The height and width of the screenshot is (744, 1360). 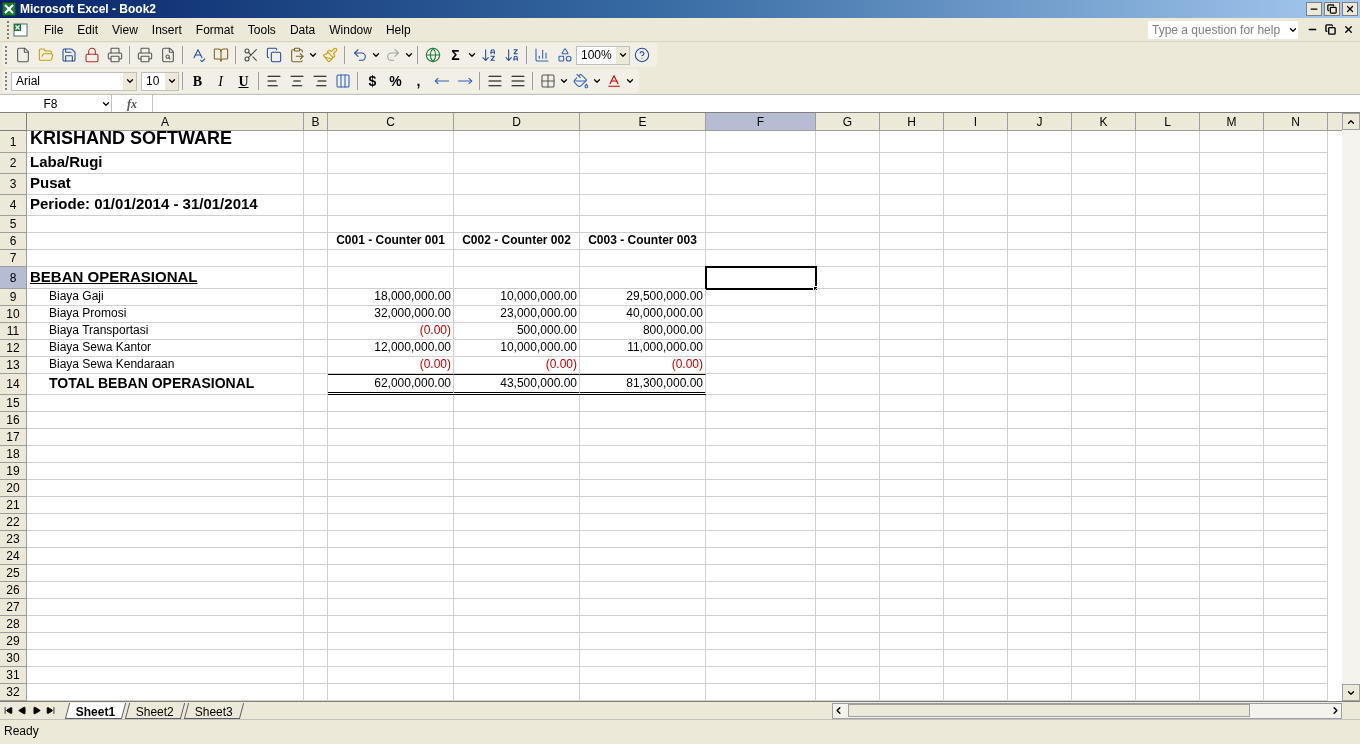 What do you see at coordinates (13, 348) in the screenshot?
I see `row-header: 12` at bounding box center [13, 348].